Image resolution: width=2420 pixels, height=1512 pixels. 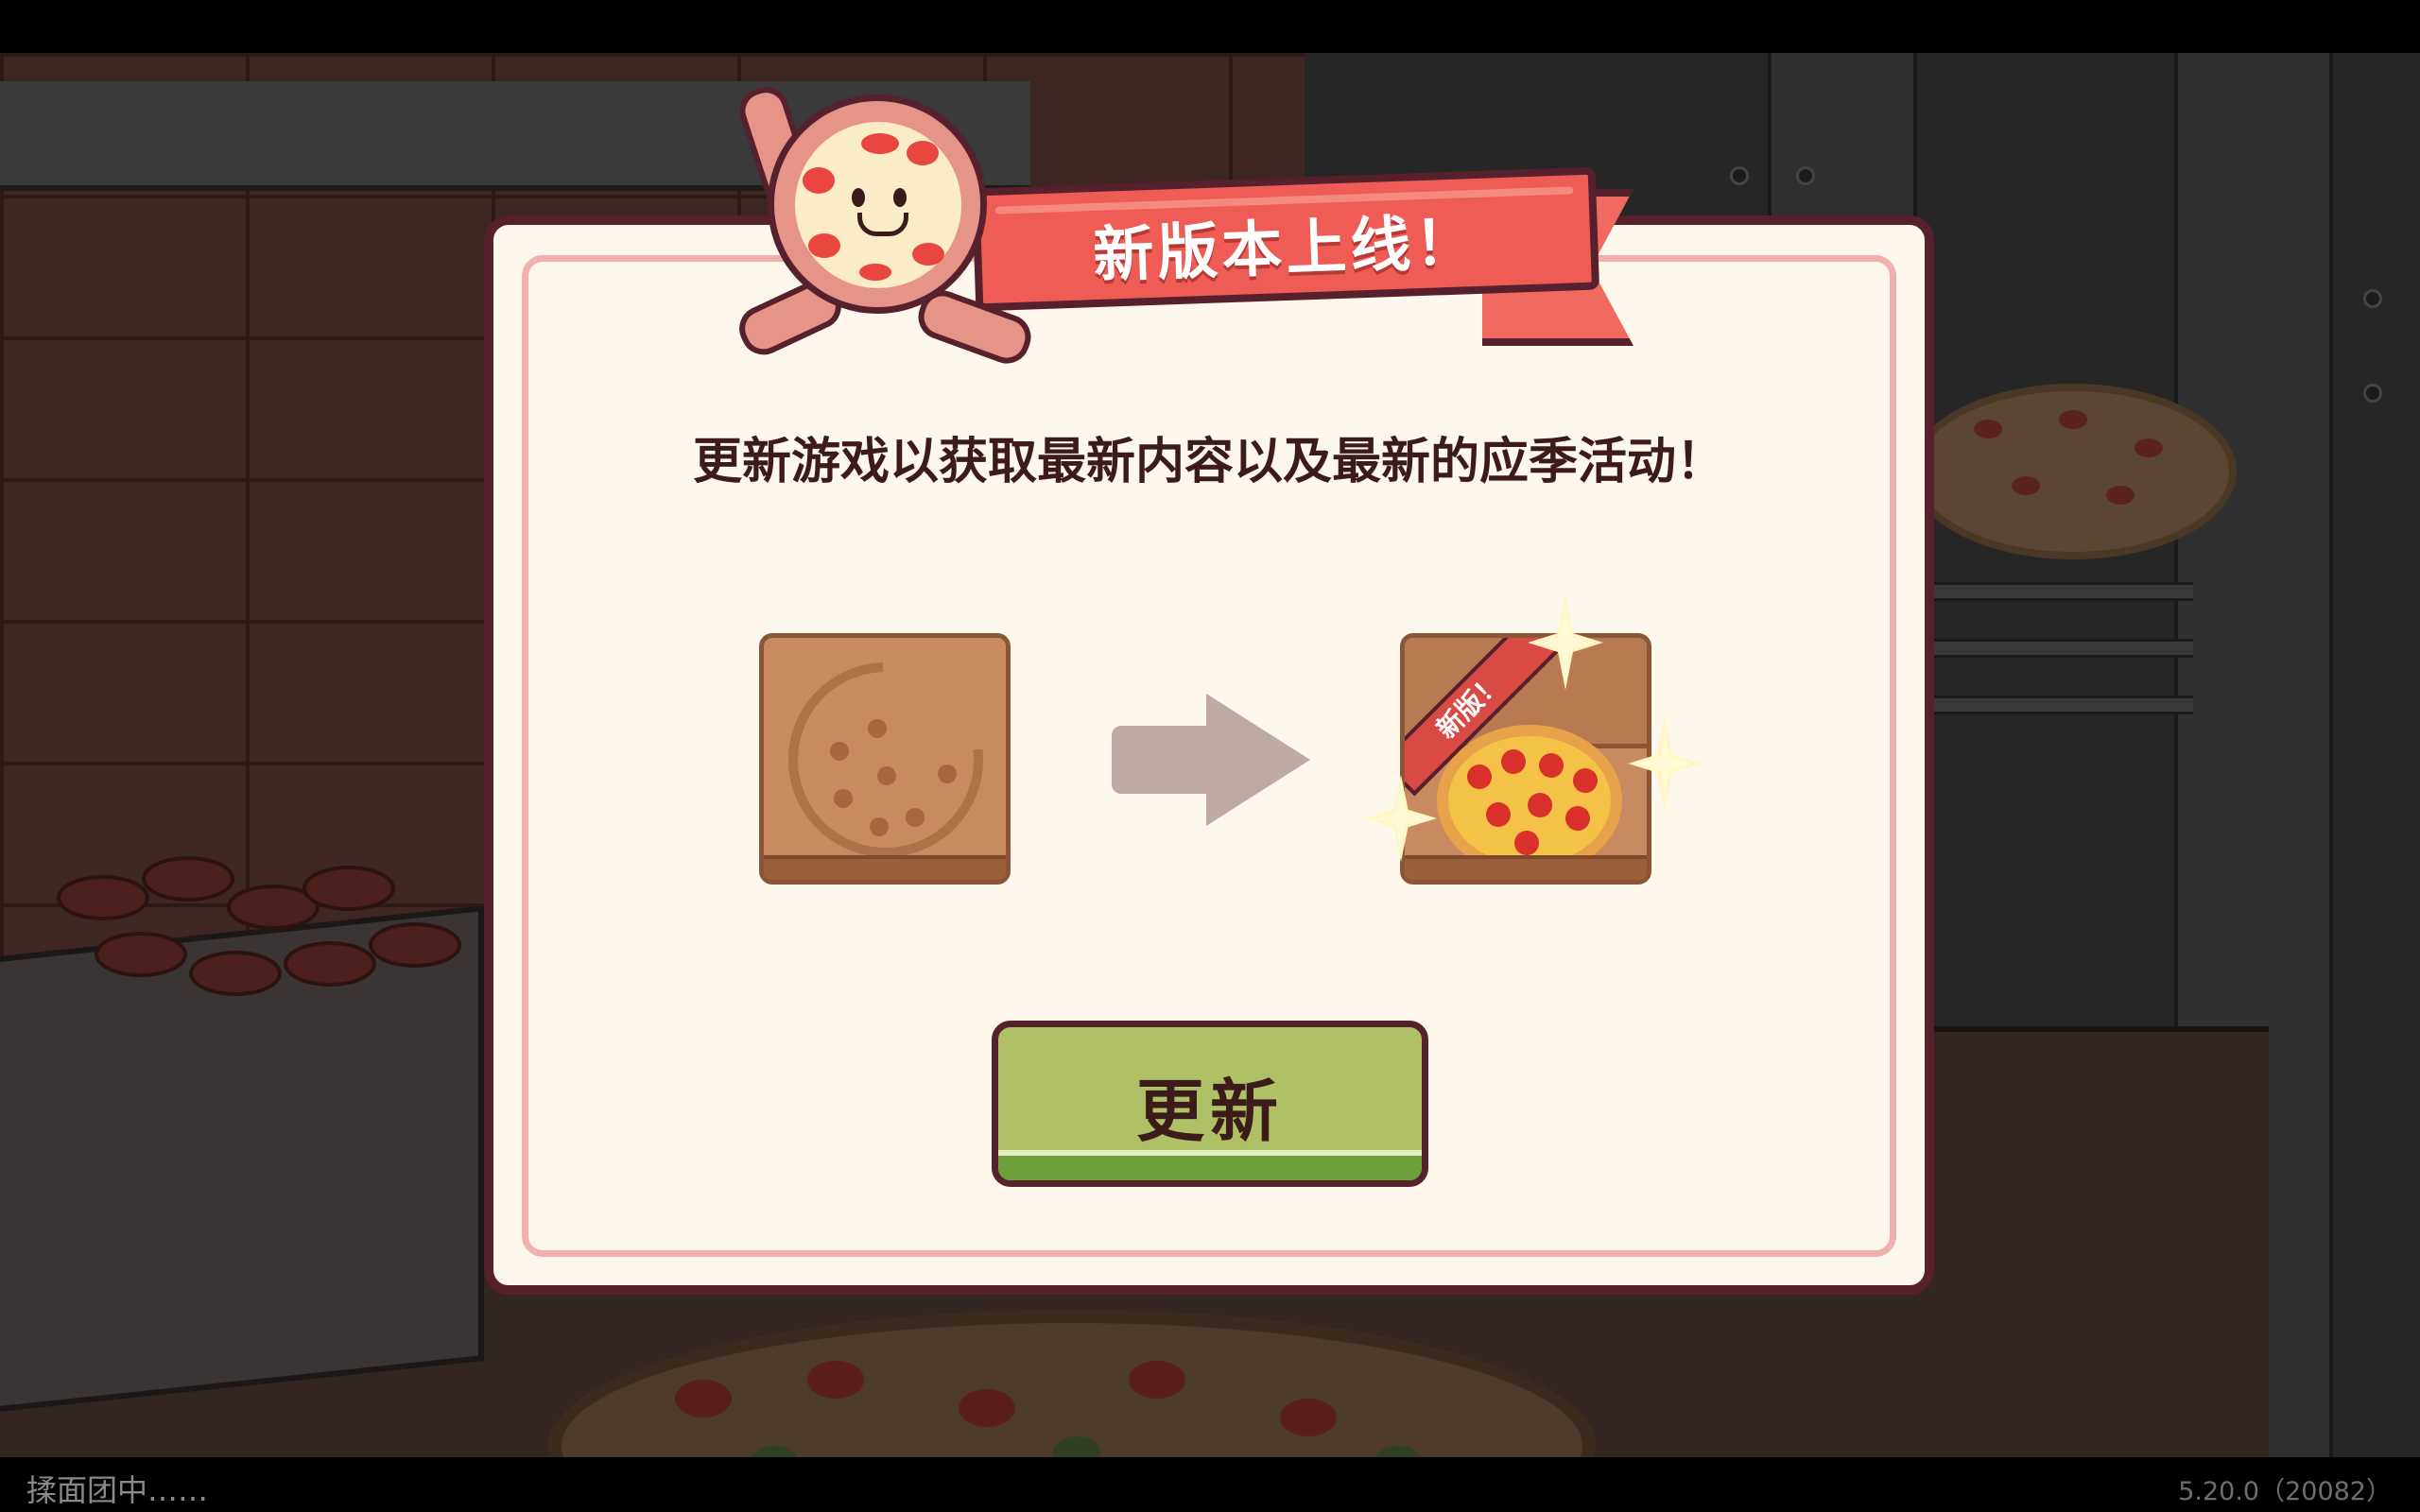 What do you see at coordinates (1210, 1111) in the screenshot?
I see `update-button-label: 更新` at bounding box center [1210, 1111].